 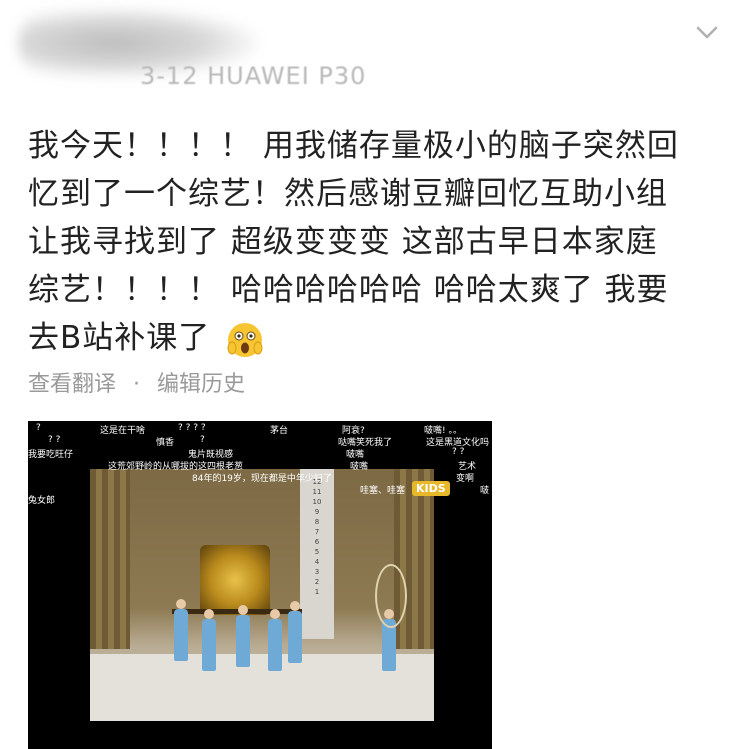 What do you see at coordinates (317, 562) in the screenshot?
I see `pillar-number: 4` at bounding box center [317, 562].